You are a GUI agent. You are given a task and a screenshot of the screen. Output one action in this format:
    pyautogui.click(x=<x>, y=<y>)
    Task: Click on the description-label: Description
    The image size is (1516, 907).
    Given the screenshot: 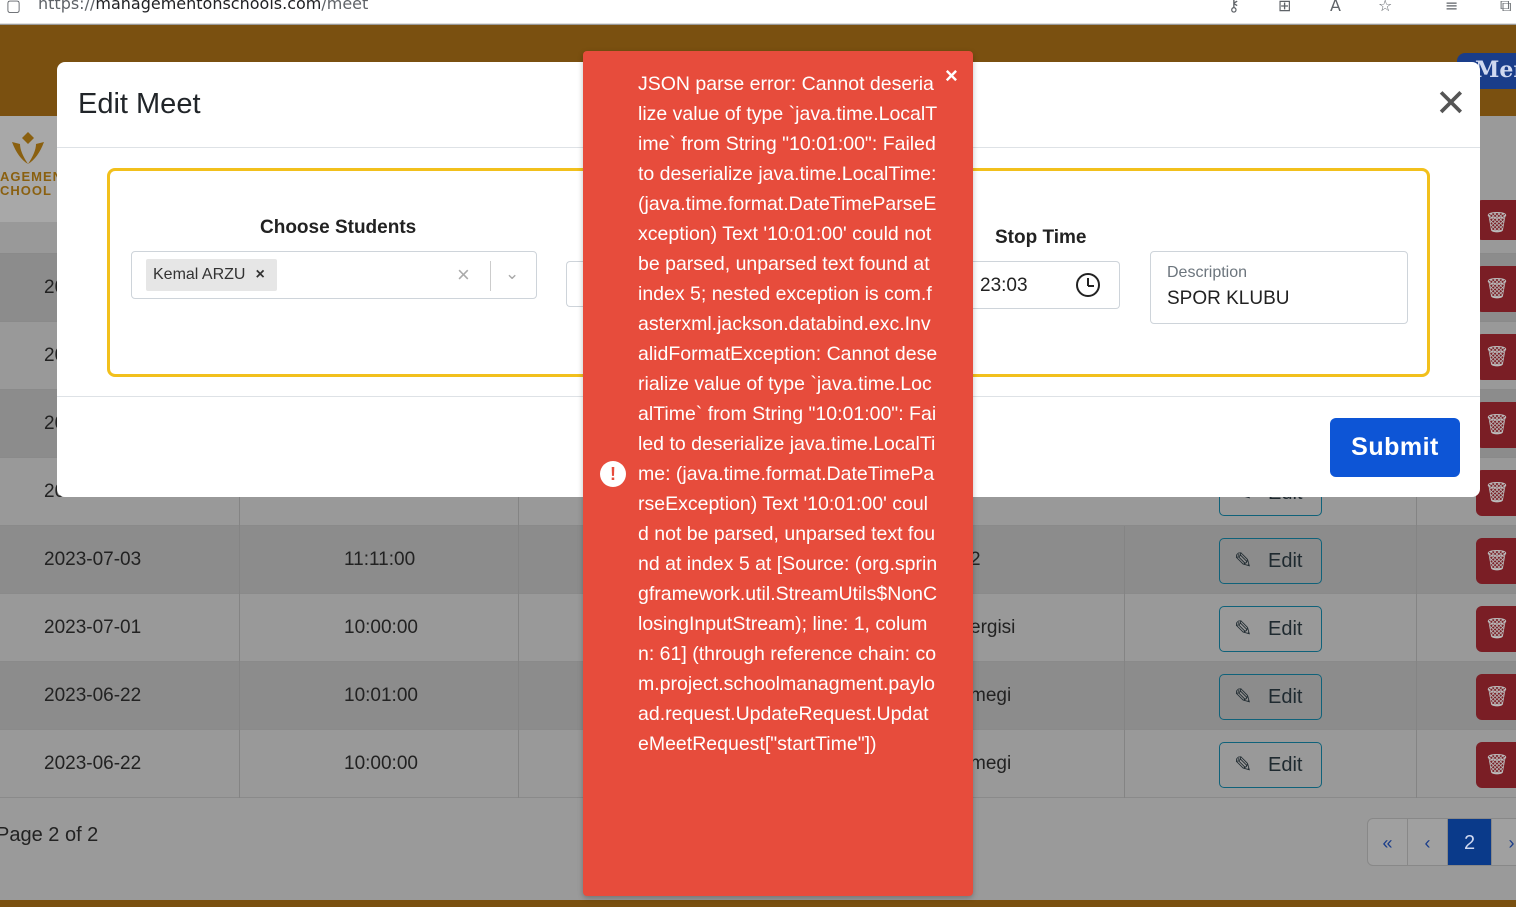 What is the action you would take?
    pyautogui.click(x=1207, y=272)
    